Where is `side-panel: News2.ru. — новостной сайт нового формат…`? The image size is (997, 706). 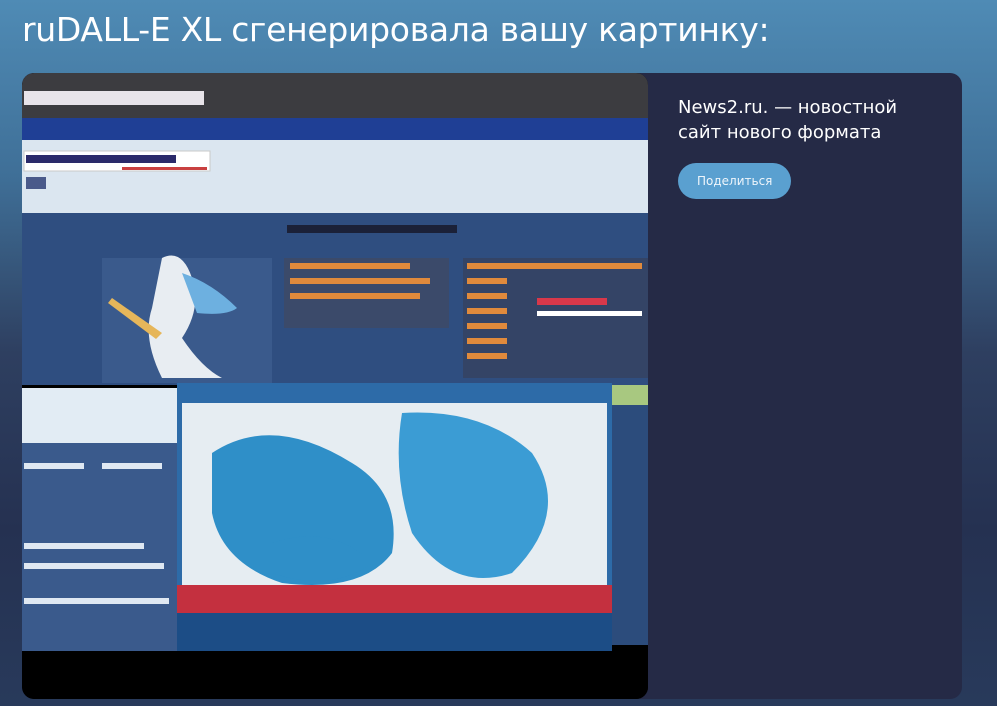
side-panel: News2.ru. — новостной сайт нового формат… is located at coordinates (808, 147).